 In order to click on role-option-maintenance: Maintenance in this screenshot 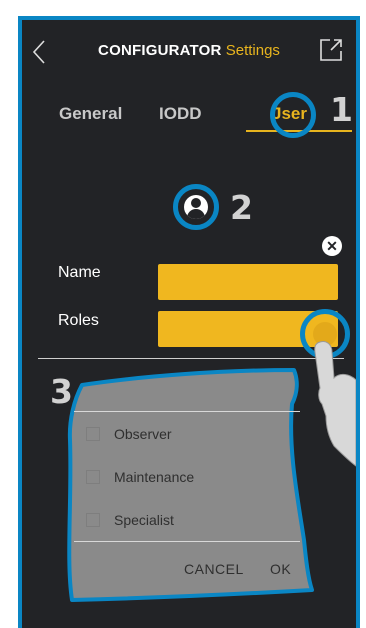, I will do `click(140, 477)`.